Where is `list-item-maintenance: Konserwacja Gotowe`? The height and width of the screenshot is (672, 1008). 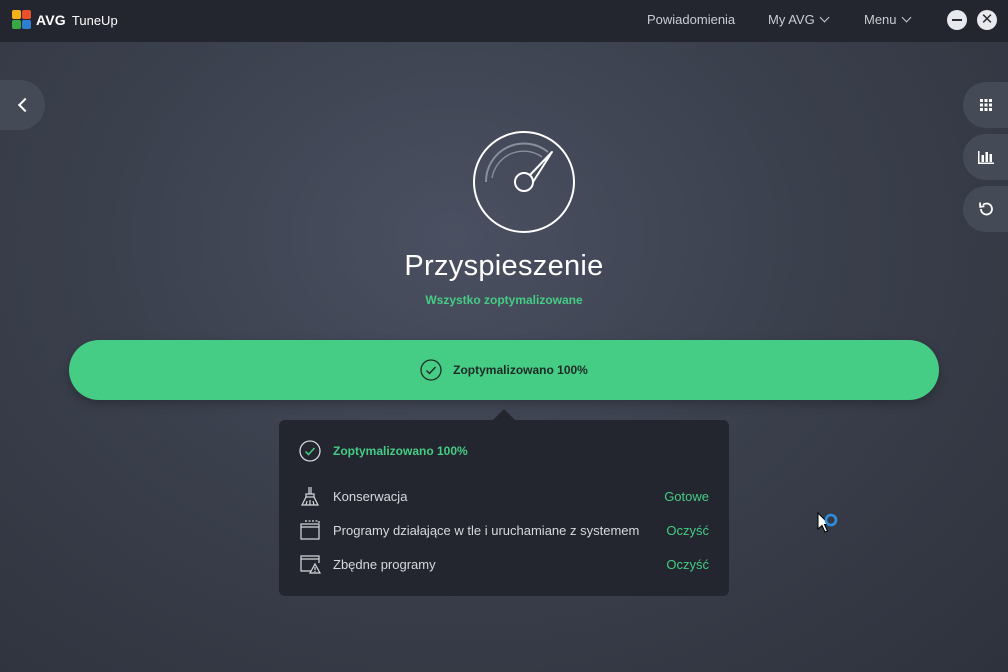
list-item-maintenance: Konserwacja Gotowe is located at coordinates (504, 496).